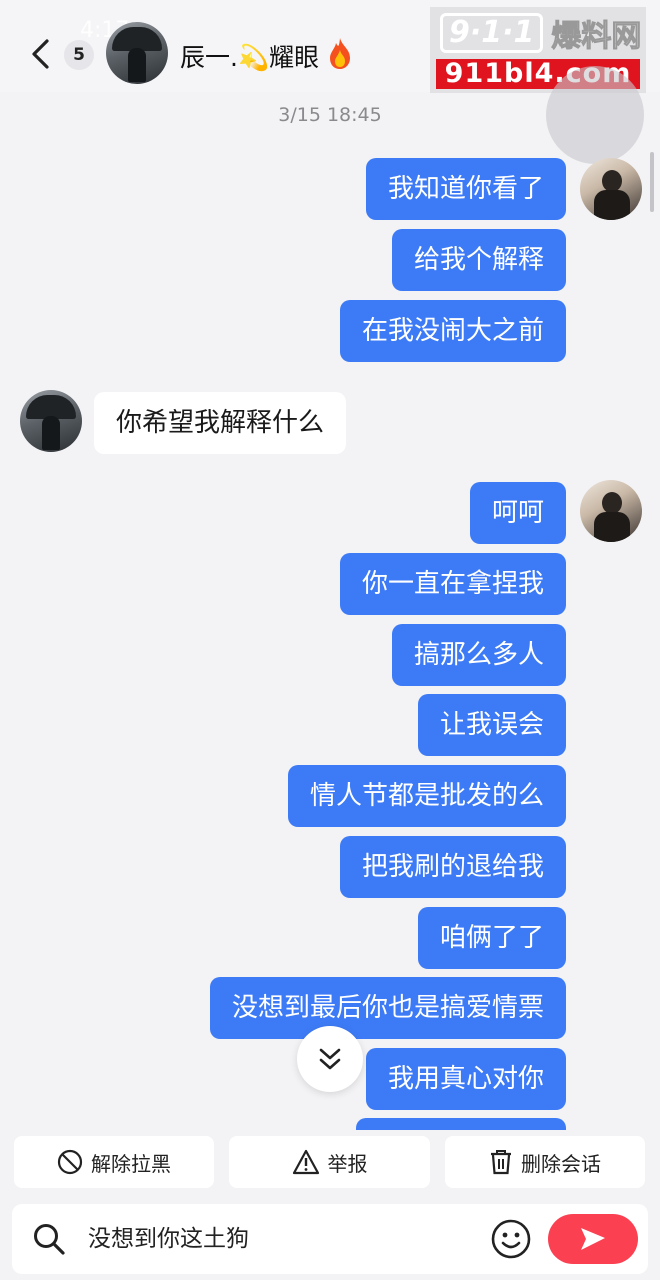  I want to click on warning-icon, so click(305, 1162).